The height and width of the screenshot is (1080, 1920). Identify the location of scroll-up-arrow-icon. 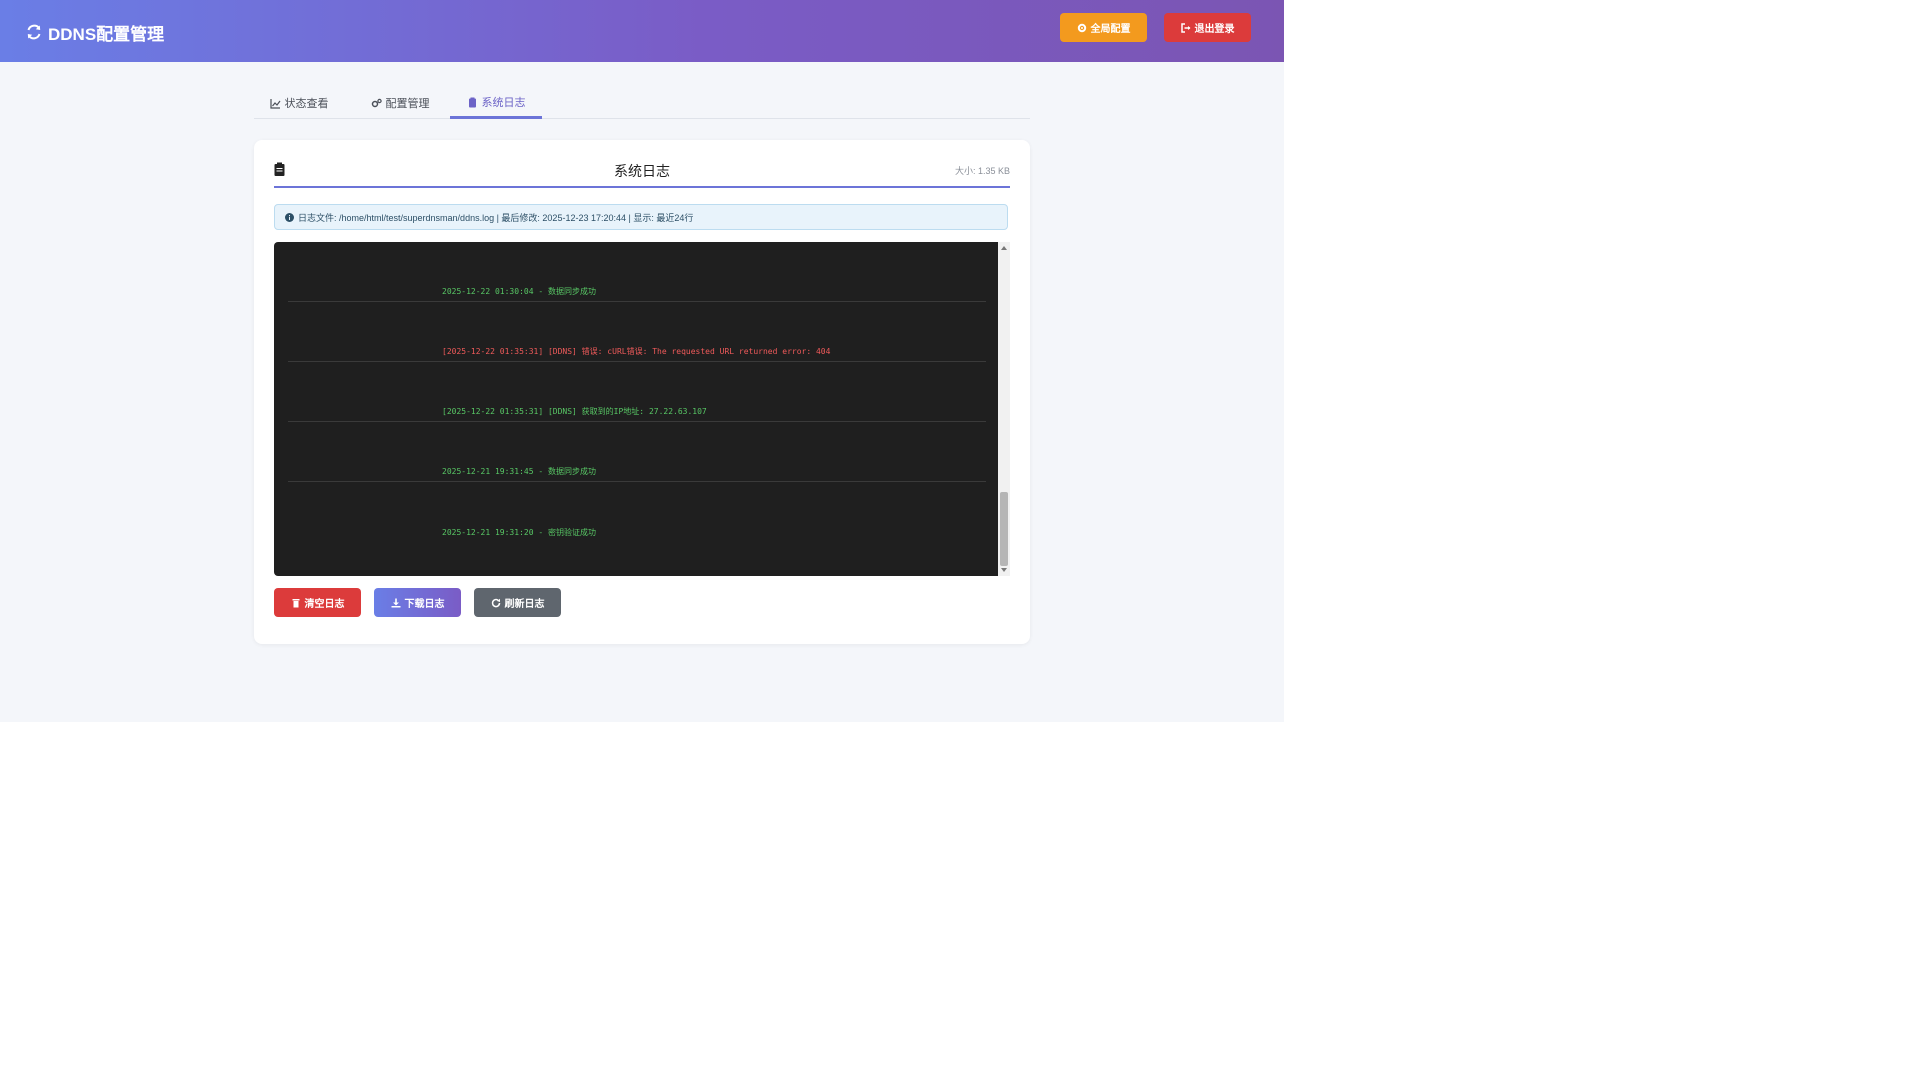
(1004, 248).